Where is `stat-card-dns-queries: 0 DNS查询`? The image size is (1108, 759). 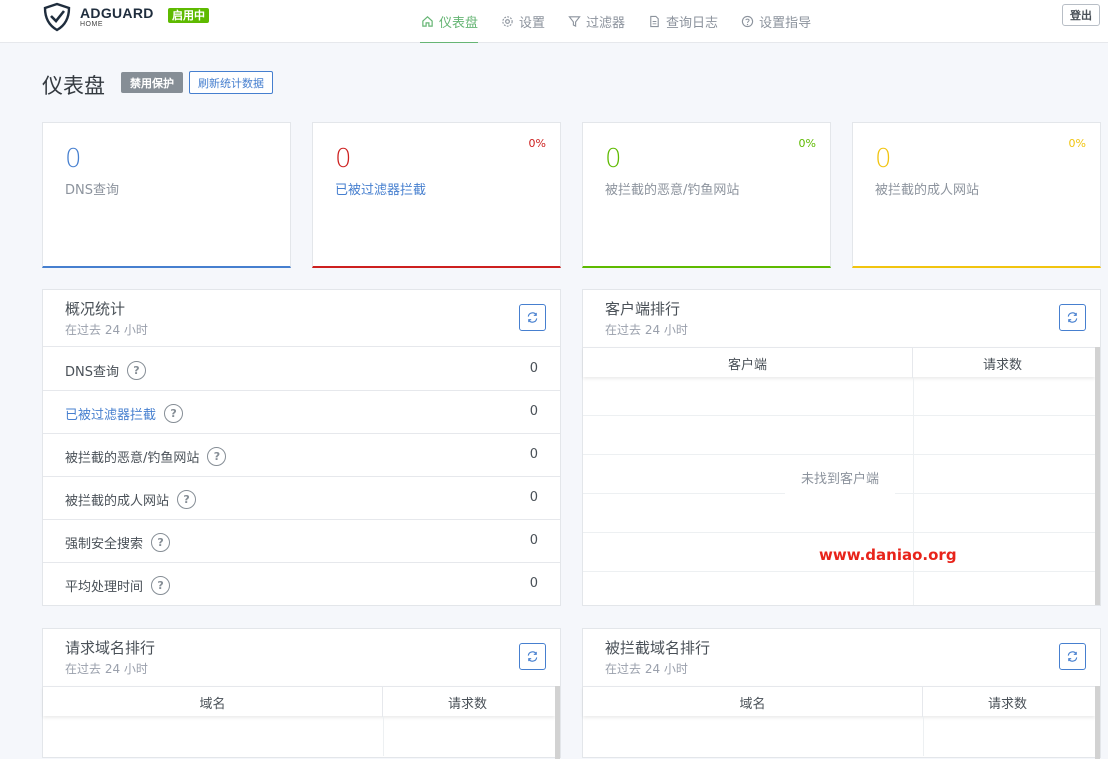
stat-card-dns-queries: 0 DNS查询 is located at coordinates (166, 195).